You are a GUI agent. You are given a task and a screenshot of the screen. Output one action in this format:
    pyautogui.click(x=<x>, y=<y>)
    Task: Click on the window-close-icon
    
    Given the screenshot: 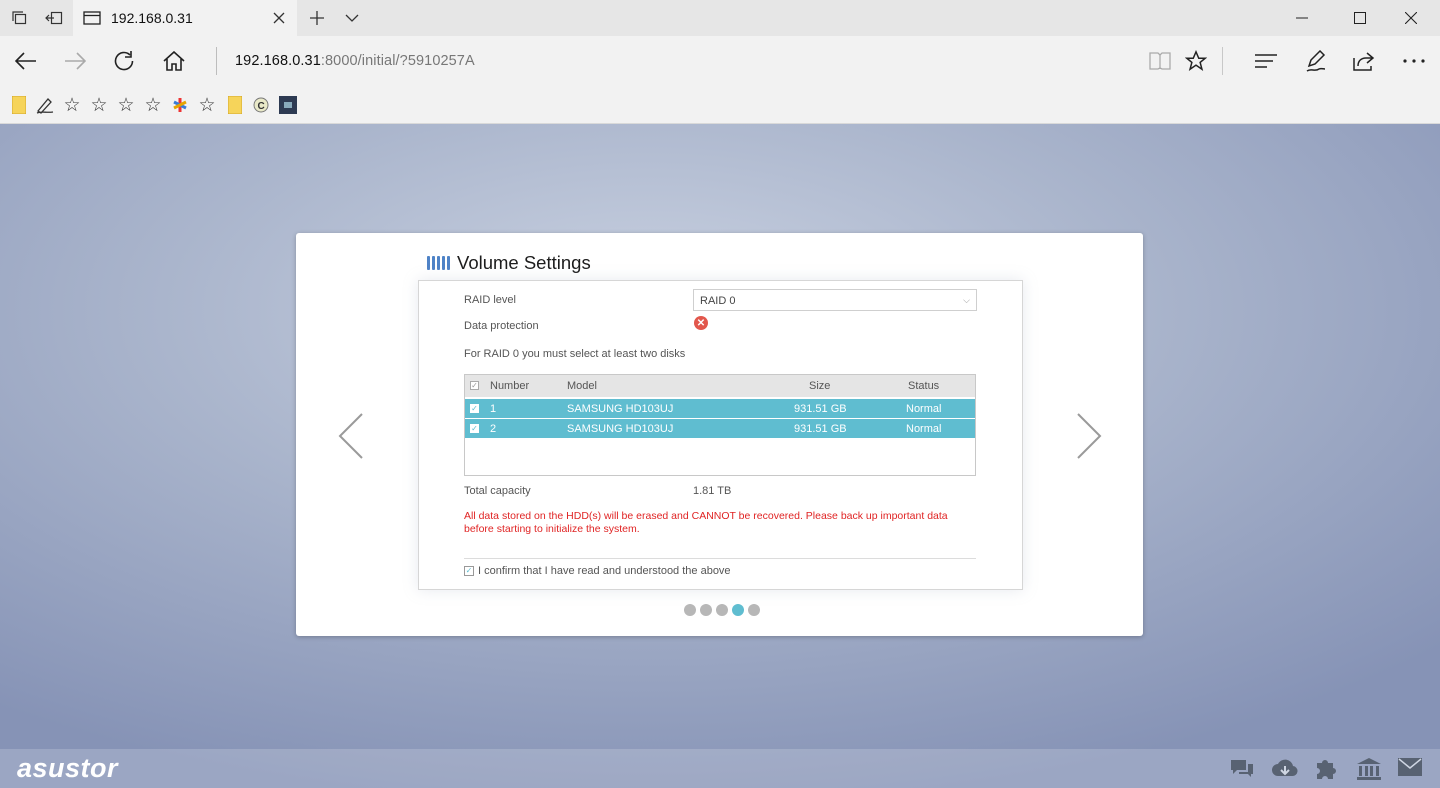 What is the action you would take?
    pyautogui.click(x=1411, y=18)
    